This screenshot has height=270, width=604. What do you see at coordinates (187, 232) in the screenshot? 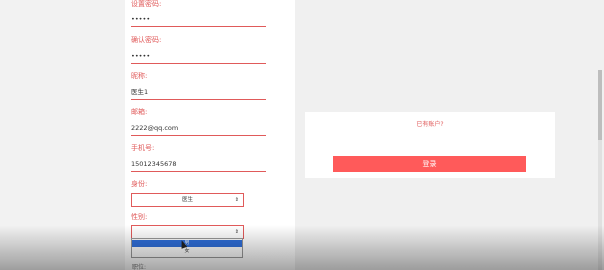
I see `gender-select: ⇕` at bounding box center [187, 232].